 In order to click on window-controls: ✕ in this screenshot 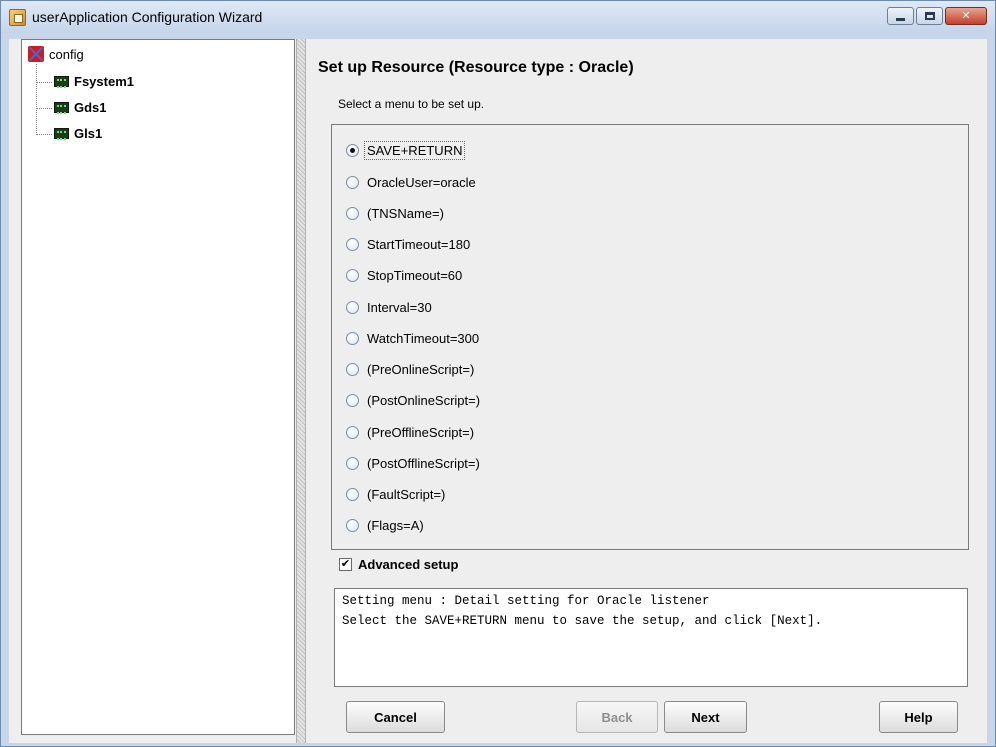, I will do `click(937, 16)`.